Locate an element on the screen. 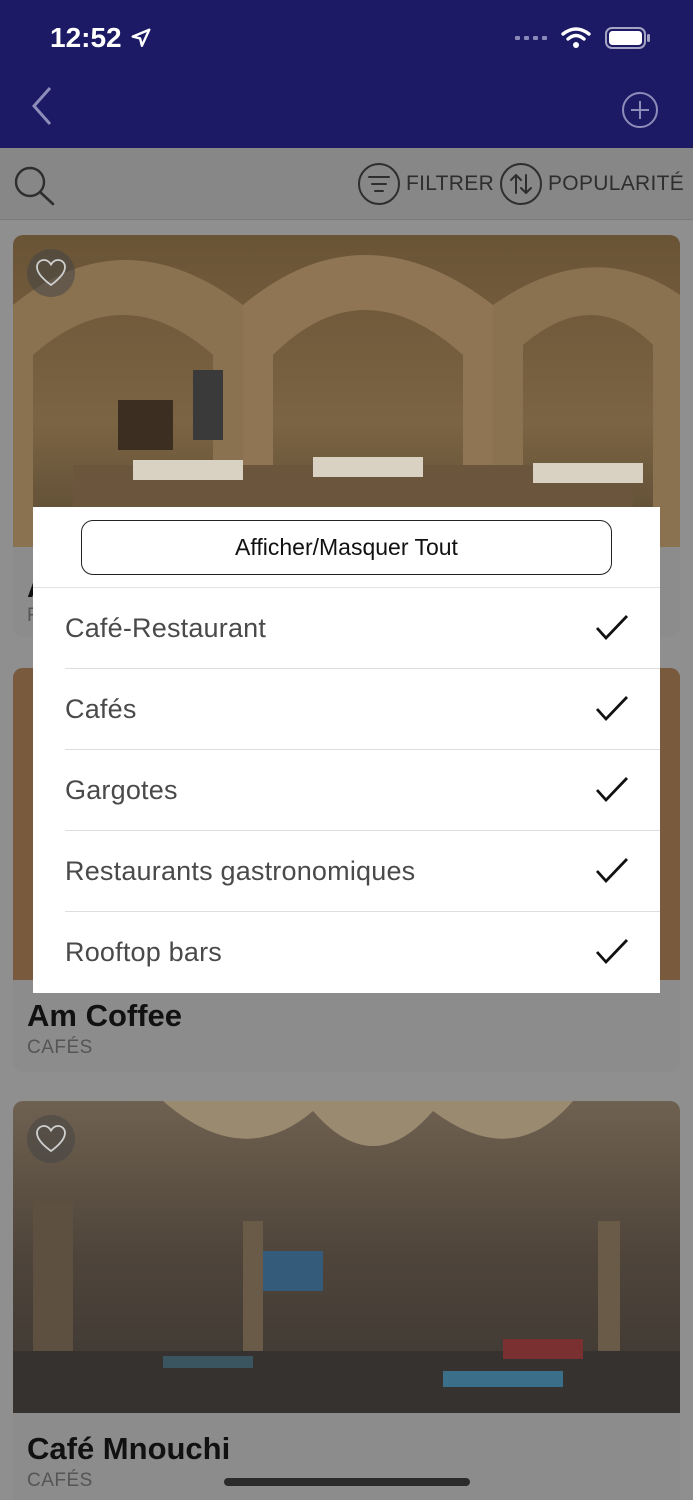 The height and width of the screenshot is (1500, 693). sort-icon is located at coordinates (521, 184).